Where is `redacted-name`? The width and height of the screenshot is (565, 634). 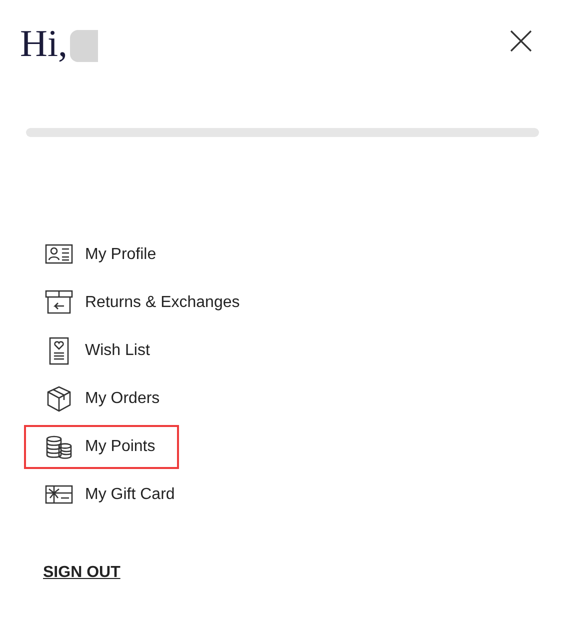
redacted-name is located at coordinates (84, 46).